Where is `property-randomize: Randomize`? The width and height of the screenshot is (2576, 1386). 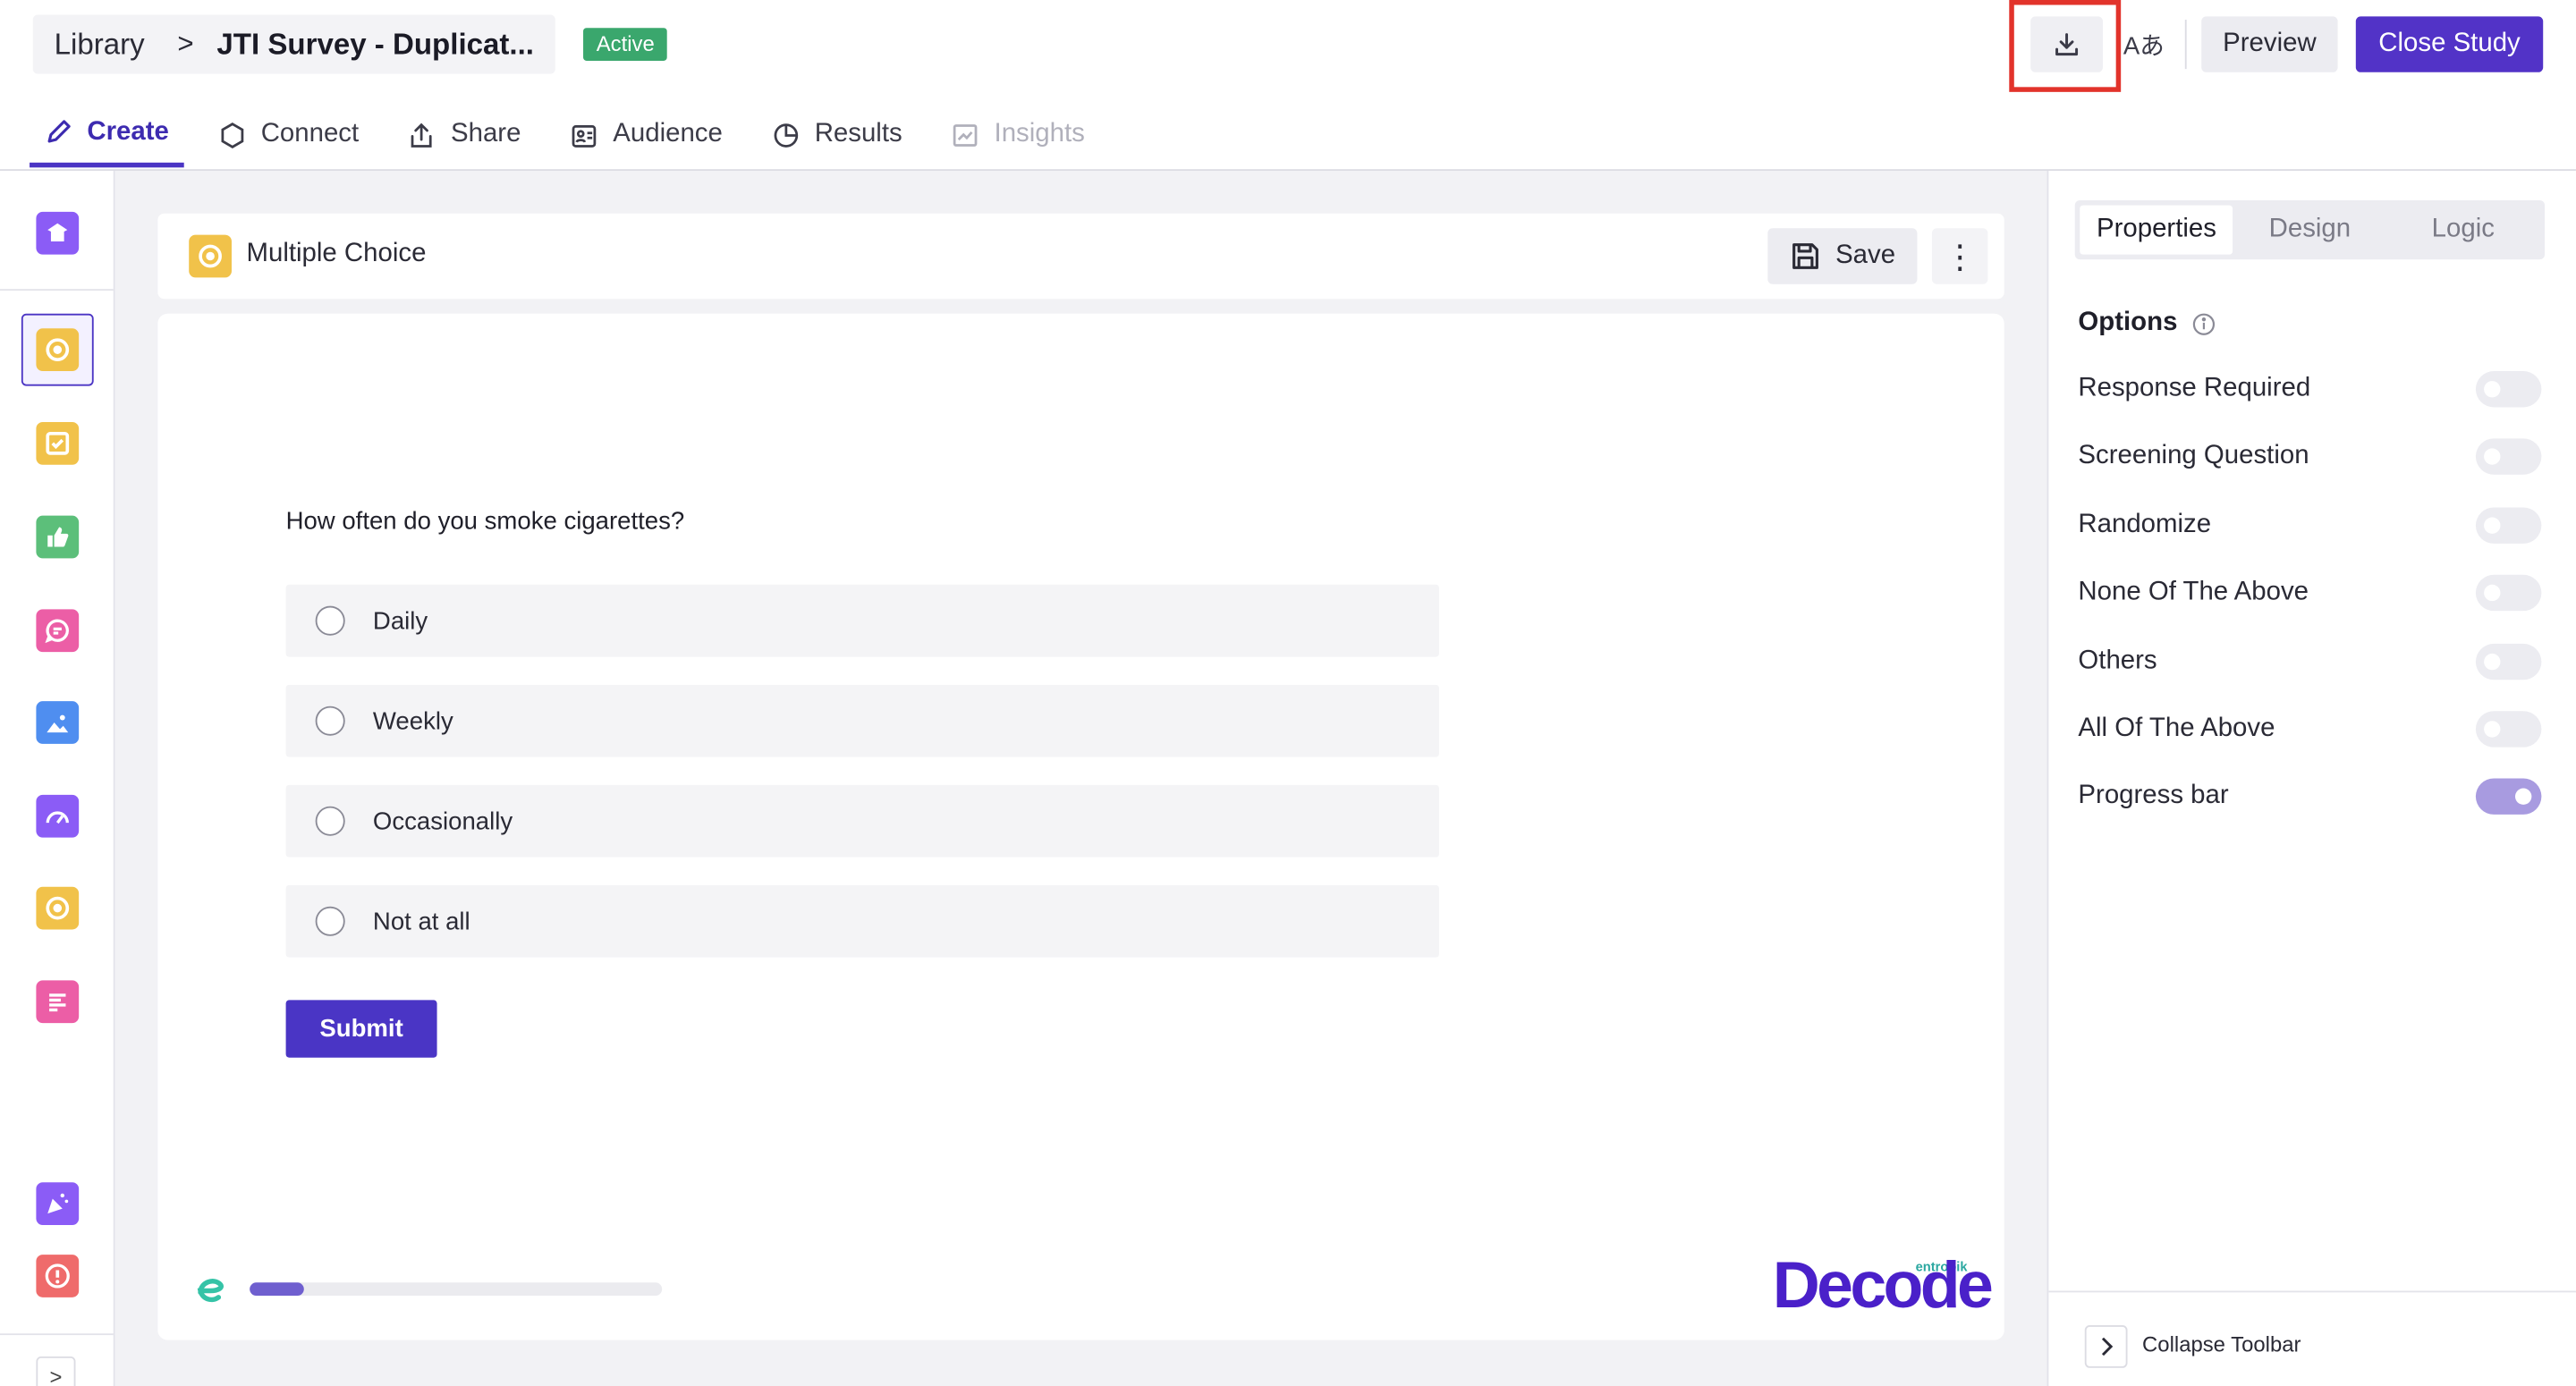 property-randomize: Randomize is located at coordinates (2310, 525).